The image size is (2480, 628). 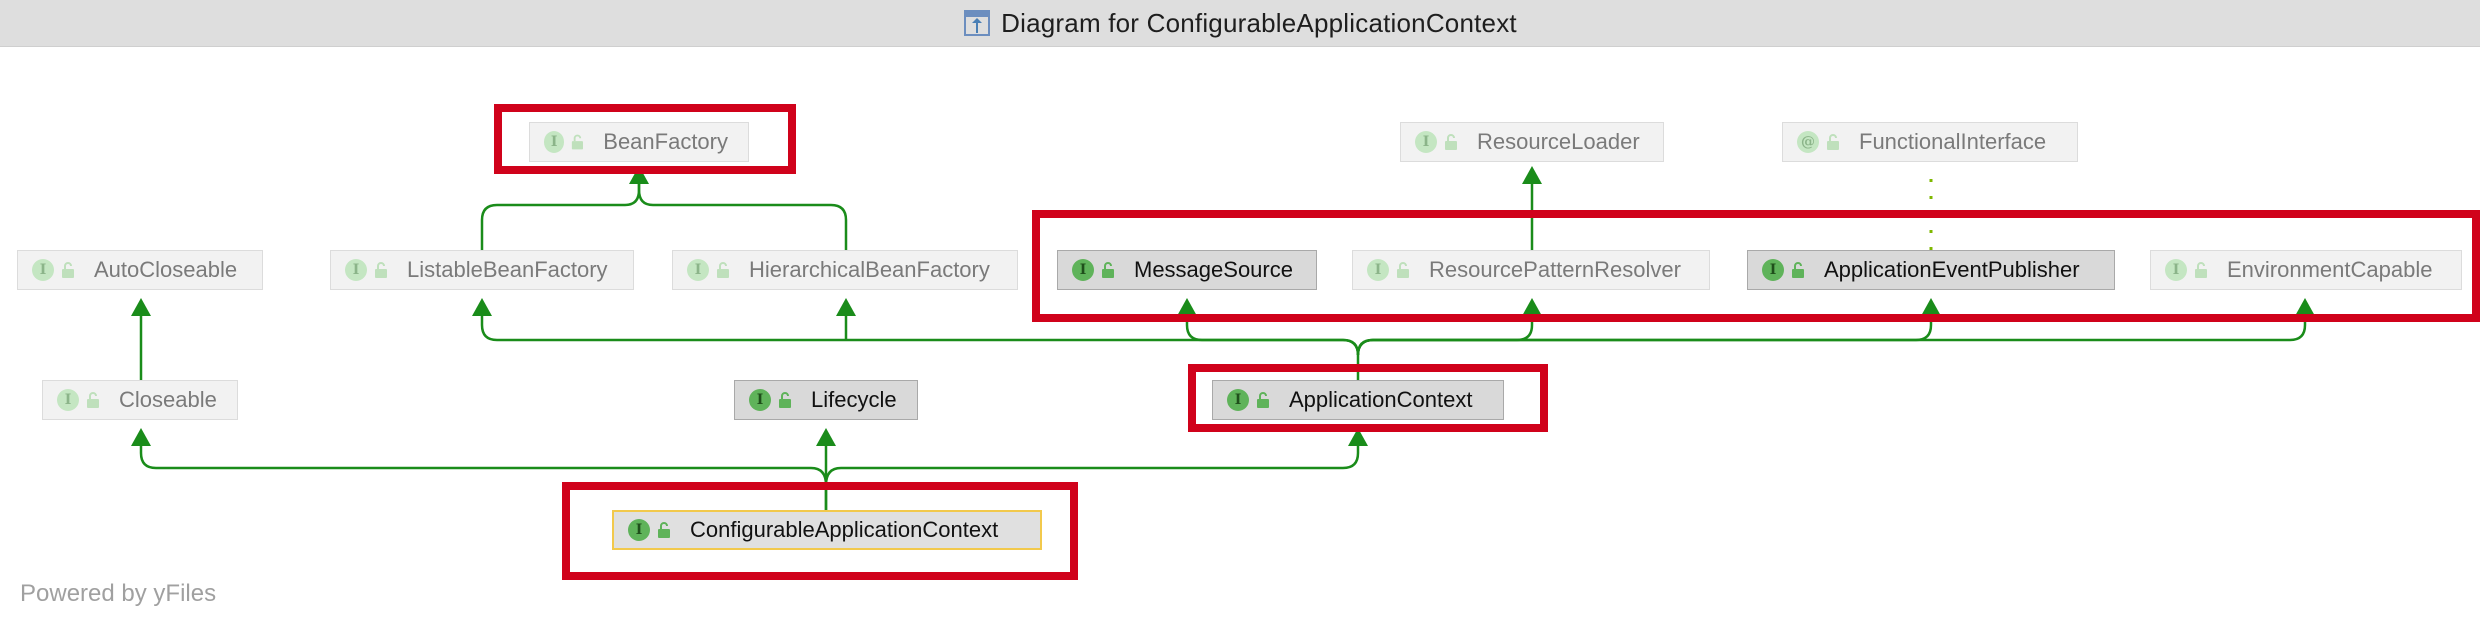 I want to click on node-functional-interface: @ FunctionalInterface, so click(x=1930, y=142).